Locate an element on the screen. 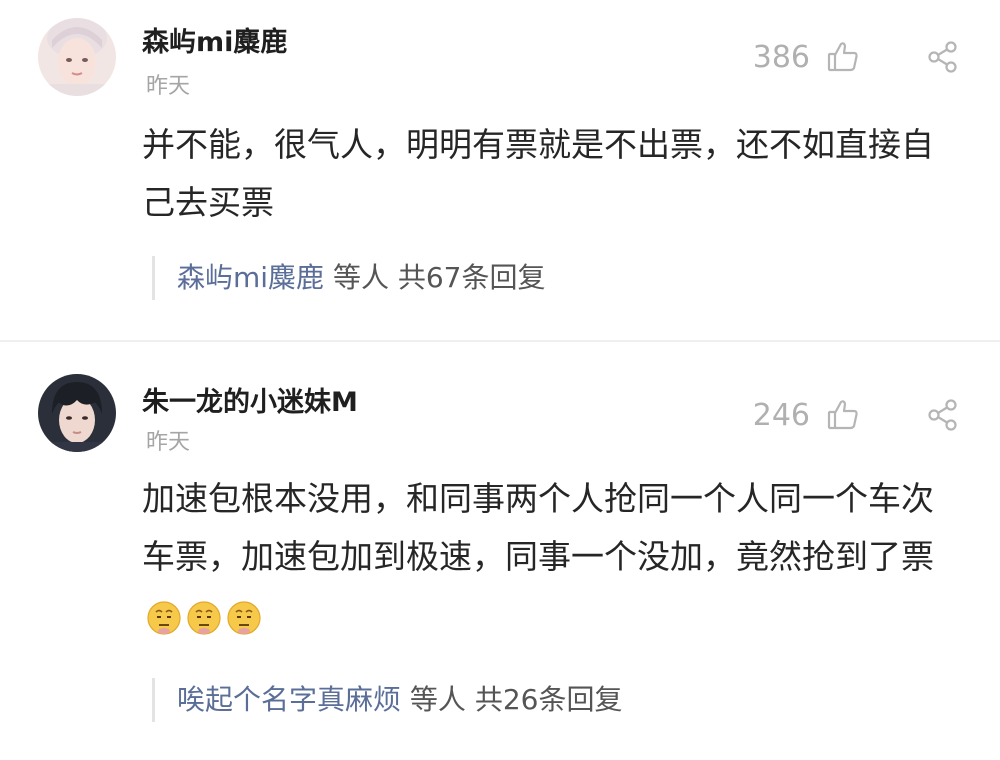 This screenshot has width=1000, height=760. divider is located at coordinates (500, 341).